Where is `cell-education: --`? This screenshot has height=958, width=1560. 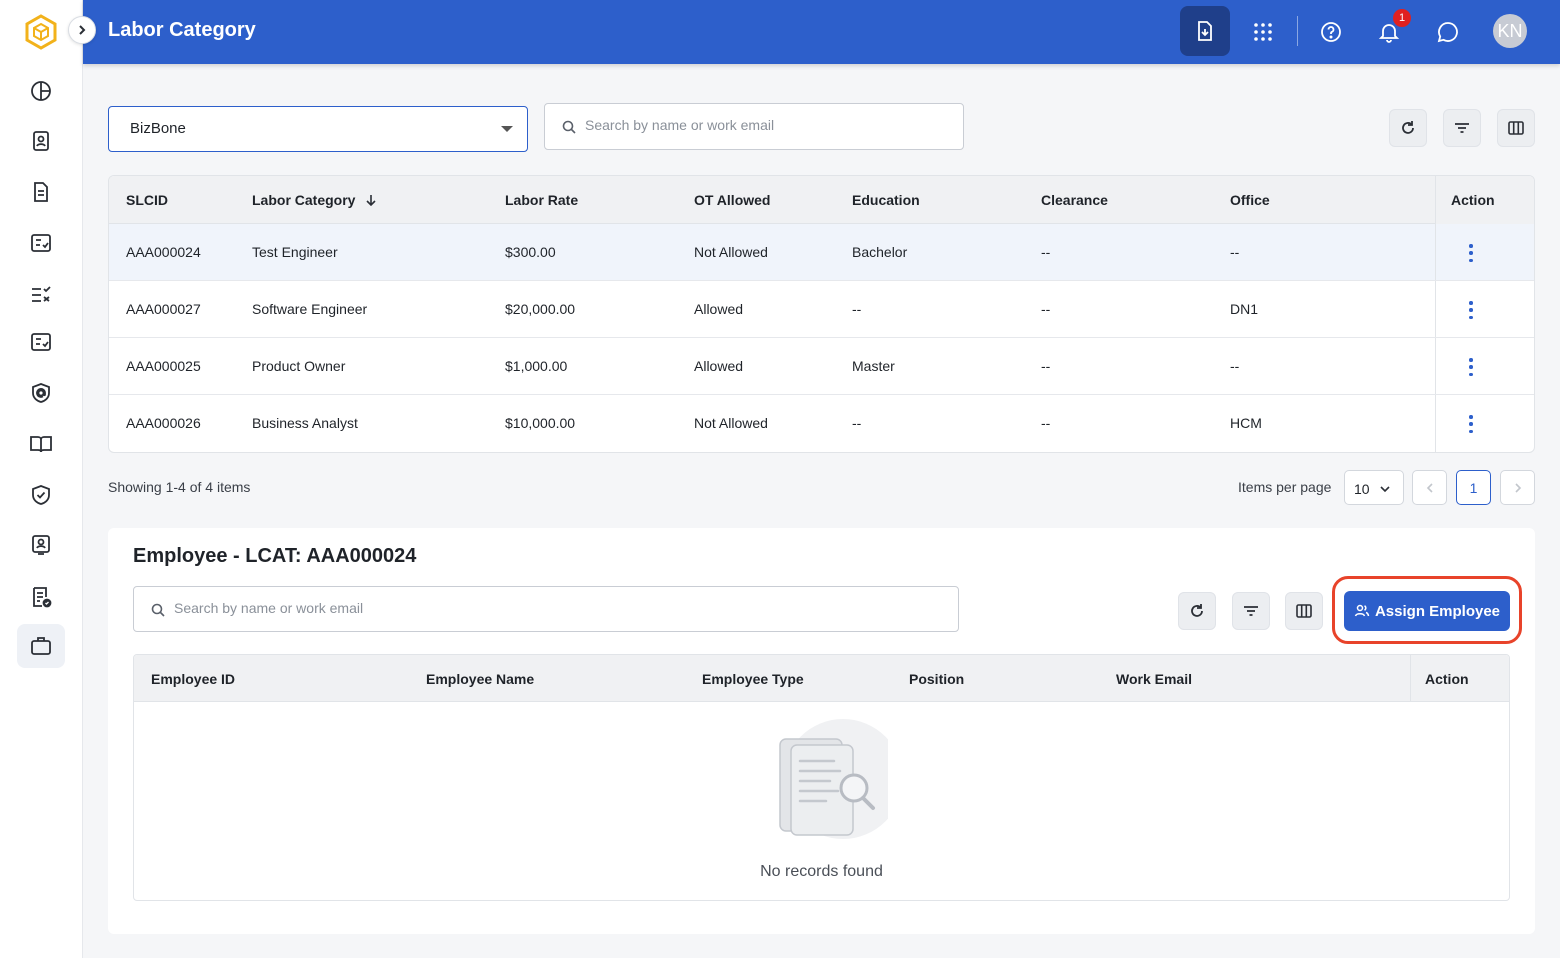
cell-education: -- is located at coordinates (857, 423).